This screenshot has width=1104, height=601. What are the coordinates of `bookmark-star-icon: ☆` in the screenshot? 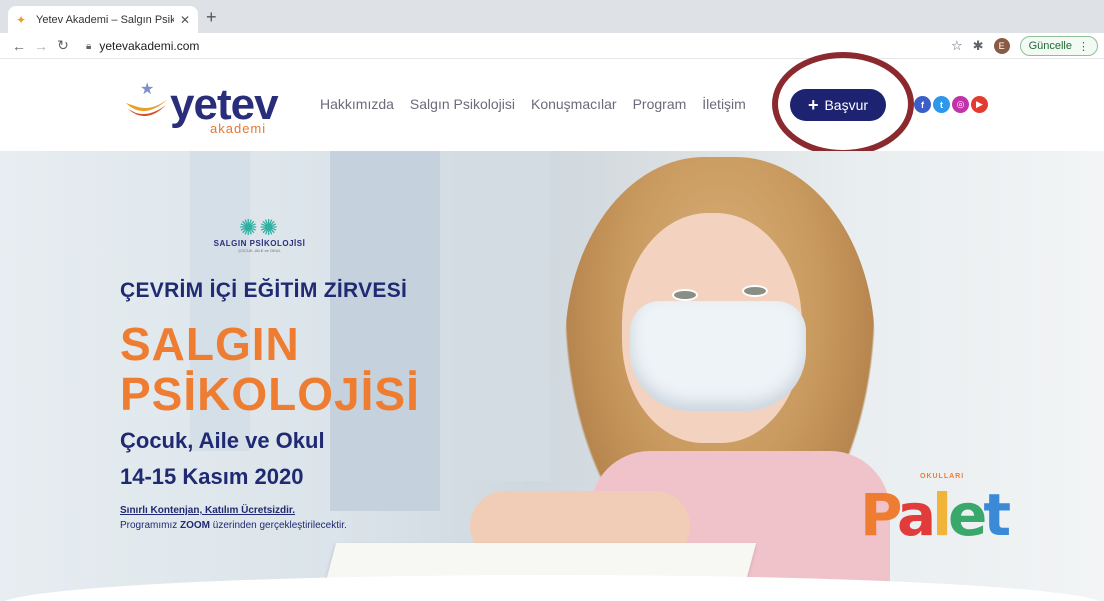 It's located at (957, 46).